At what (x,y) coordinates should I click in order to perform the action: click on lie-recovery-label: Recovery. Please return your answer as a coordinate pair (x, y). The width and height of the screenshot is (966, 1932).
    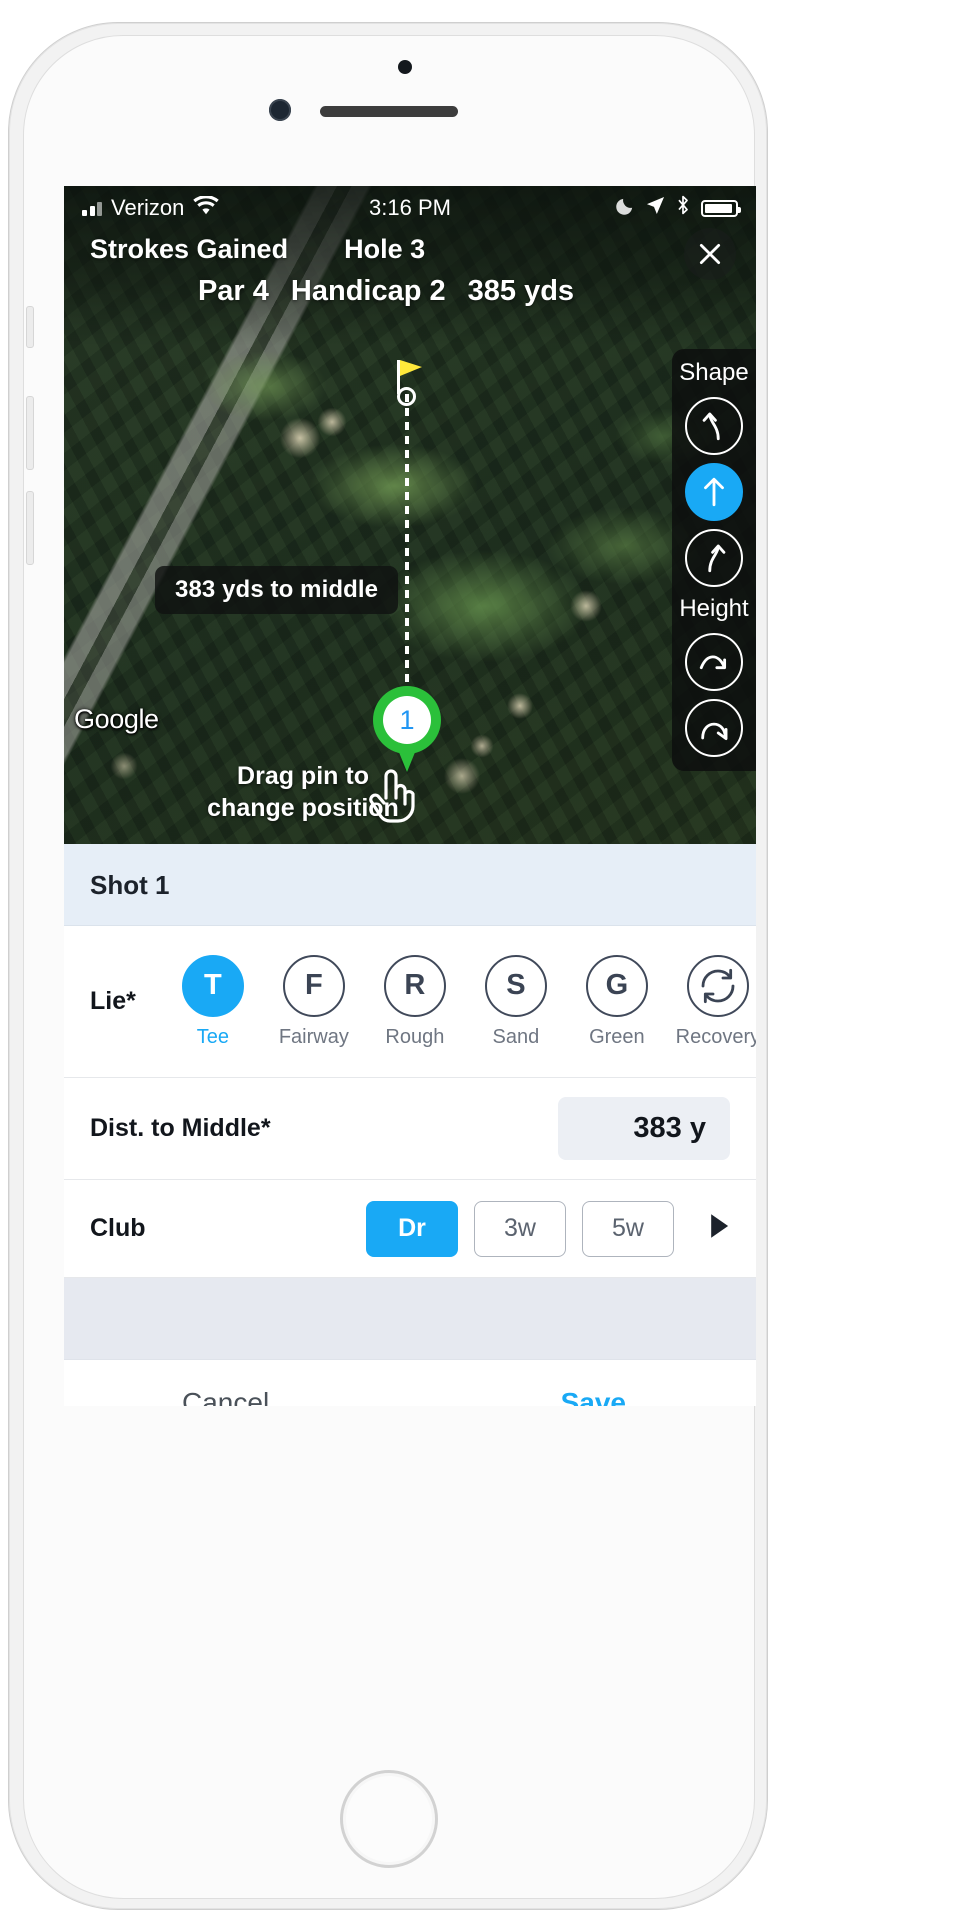
    Looking at the image, I should click on (715, 1036).